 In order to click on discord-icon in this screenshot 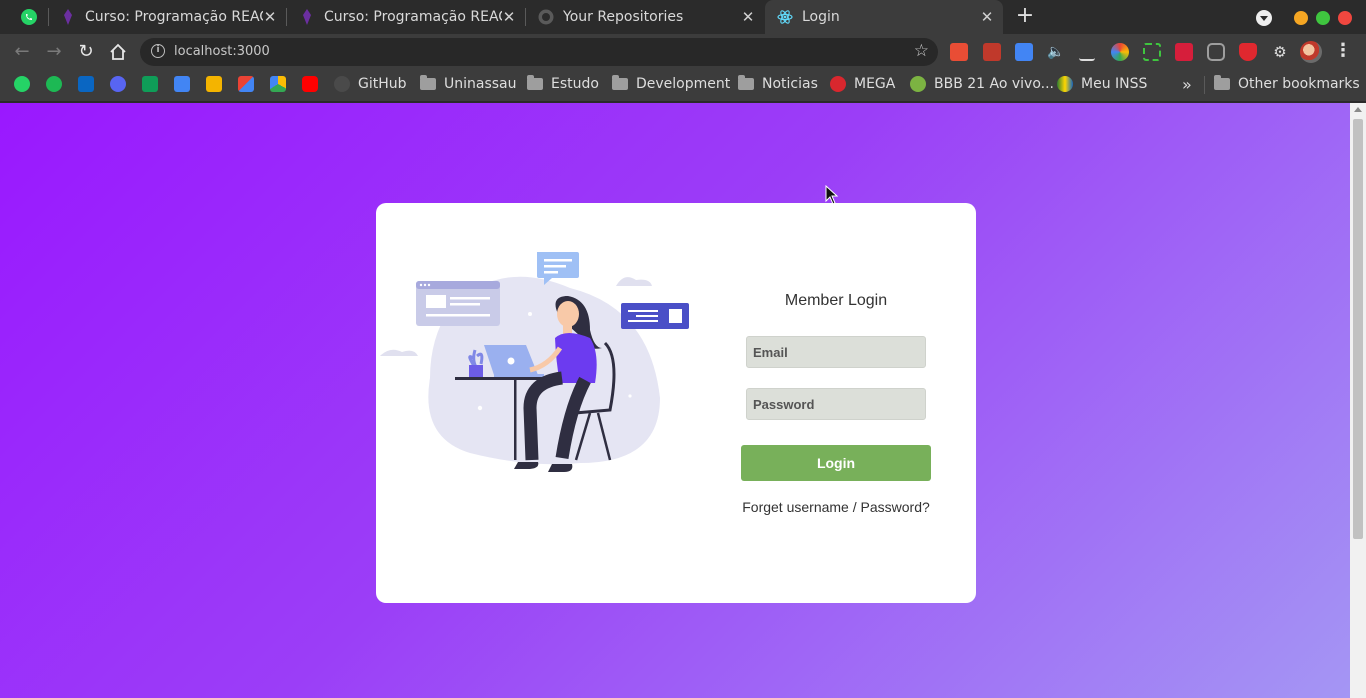, I will do `click(118, 84)`.